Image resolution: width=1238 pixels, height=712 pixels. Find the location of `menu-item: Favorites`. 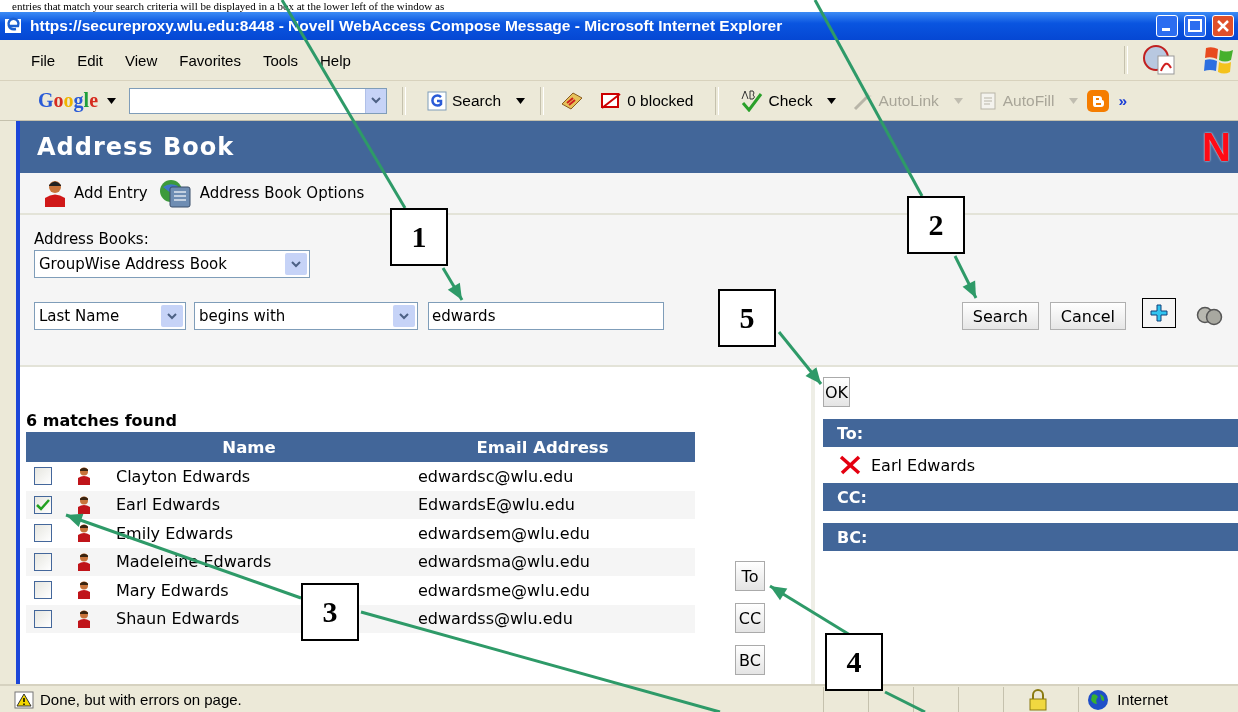

menu-item: Favorites is located at coordinates (210, 60).